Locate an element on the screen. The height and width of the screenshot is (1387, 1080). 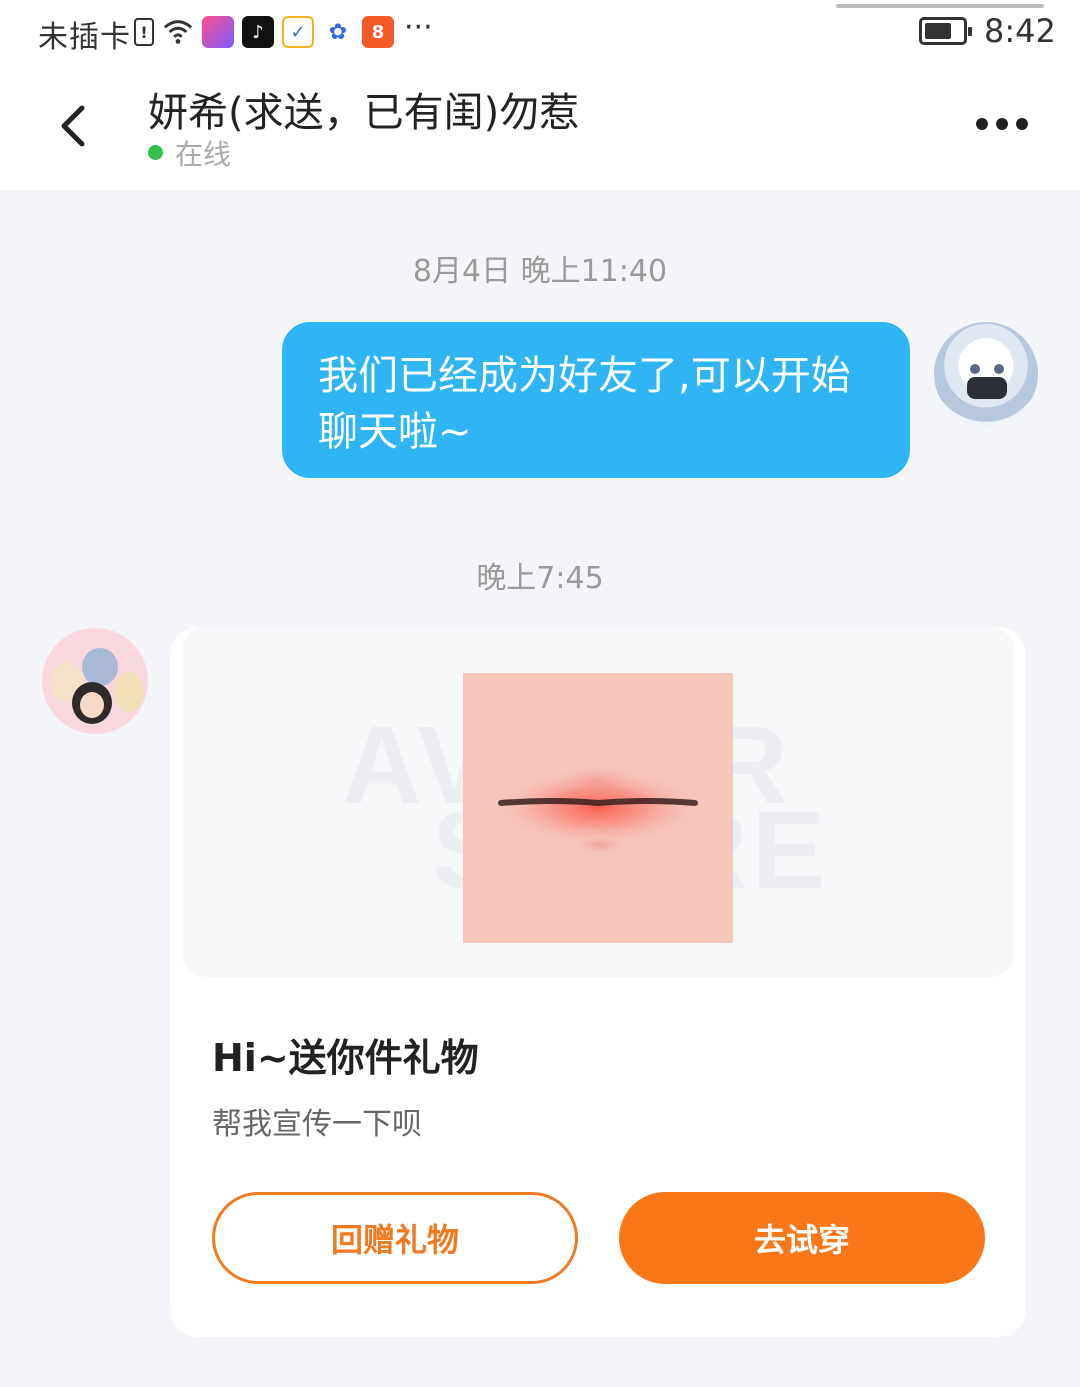
chevron-left-icon is located at coordinates (73, 126).